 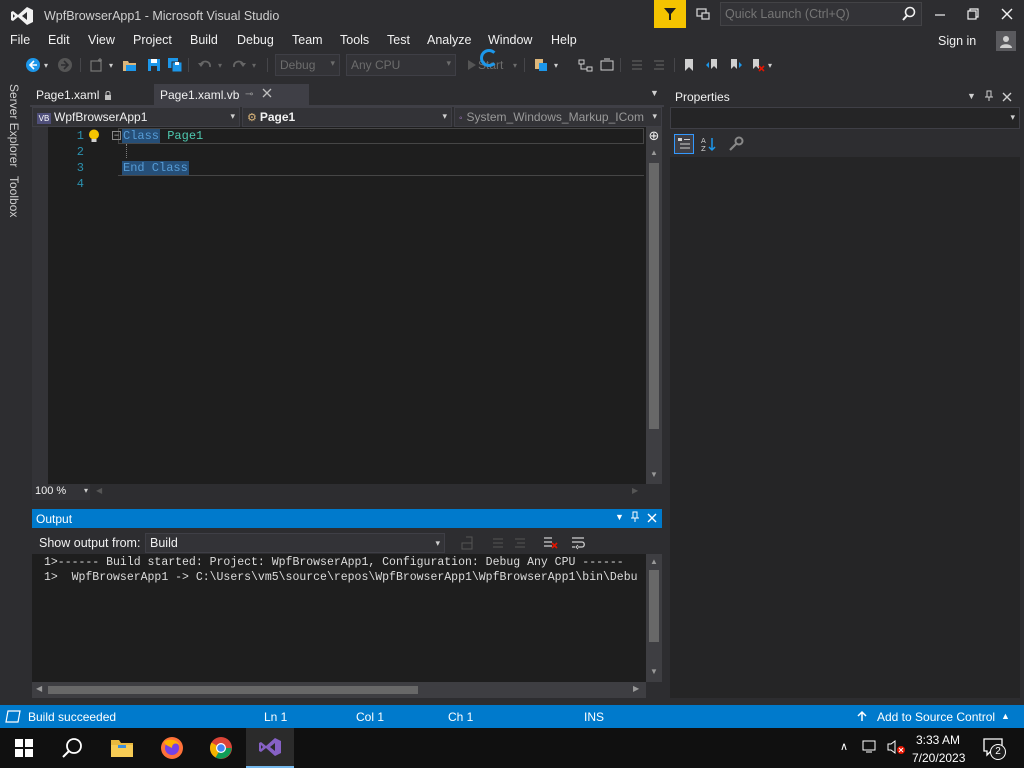 What do you see at coordinates (175, 65) in the screenshot?
I see `save-all-icon` at bounding box center [175, 65].